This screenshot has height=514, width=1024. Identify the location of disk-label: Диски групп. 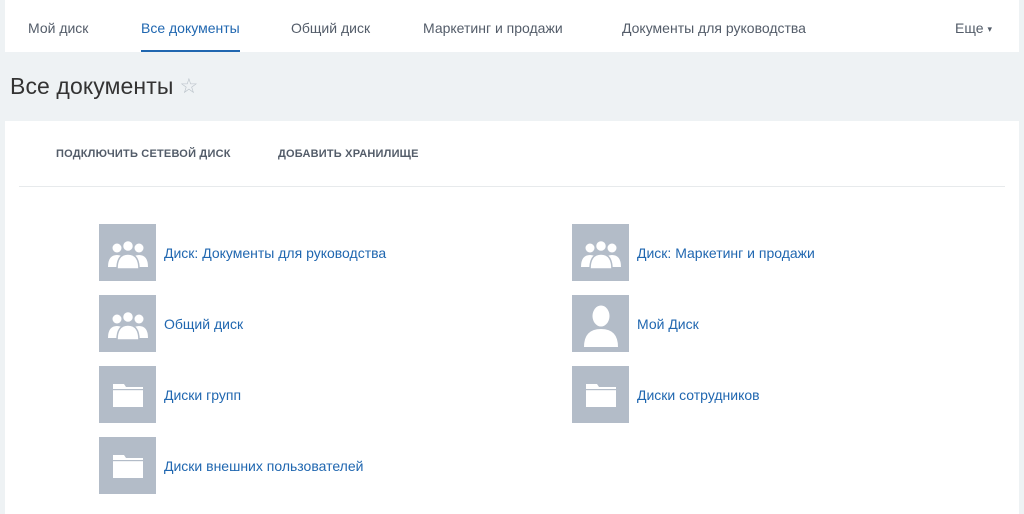
(202, 395).